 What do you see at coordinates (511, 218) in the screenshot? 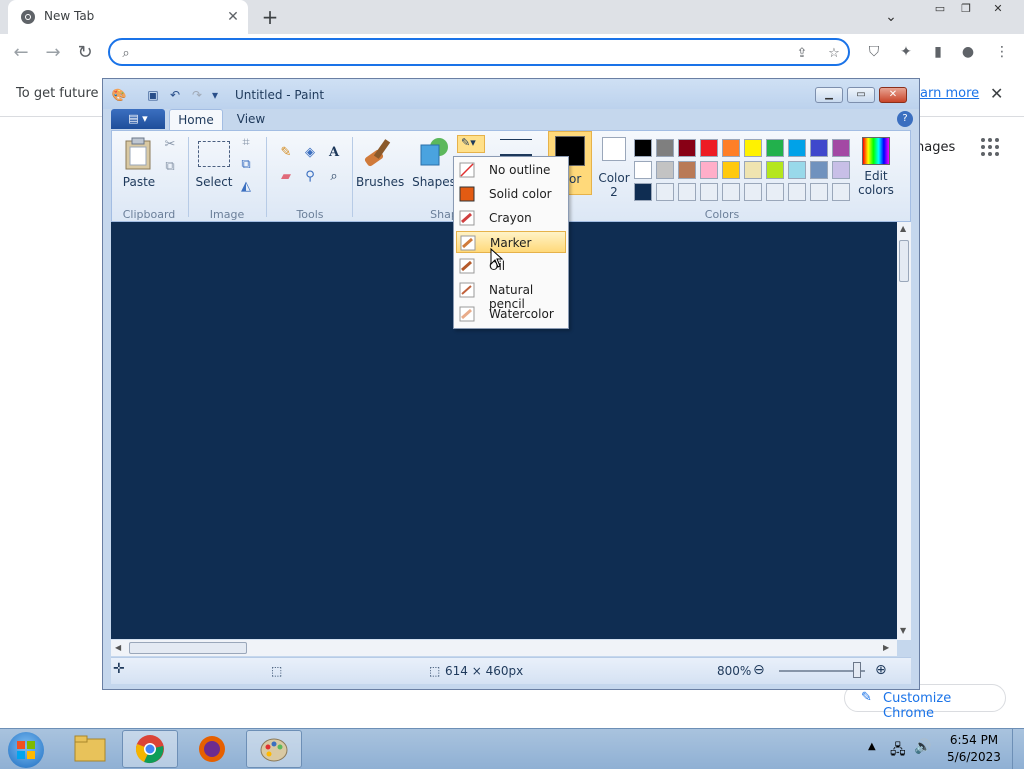
I see `menu-item-crayon: Crayon` at bounding box center [511, 218].